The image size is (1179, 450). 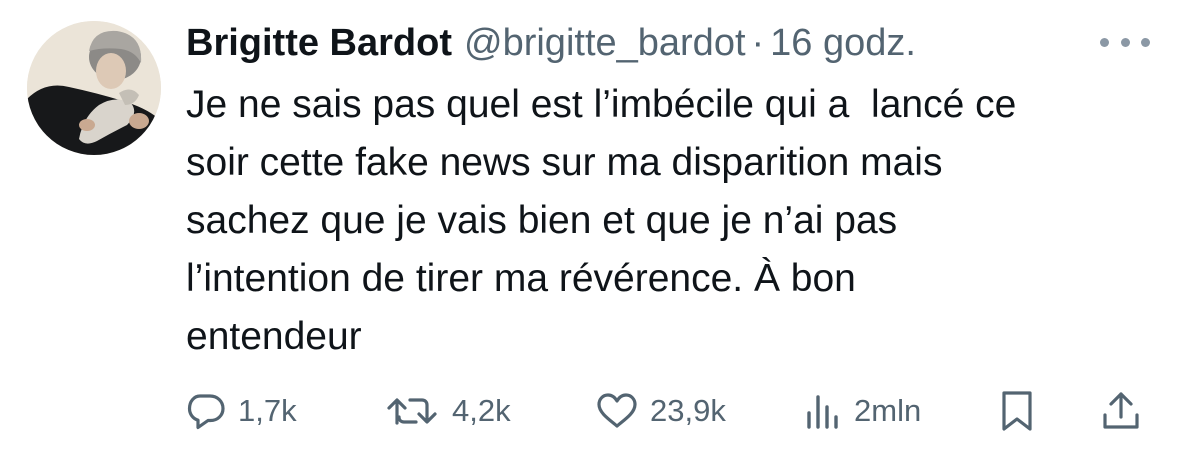 What do you see at coordinates (448, 411) in the screenshot?
I see `retweet-button: 4,2k` at bounding box center [448, 411].